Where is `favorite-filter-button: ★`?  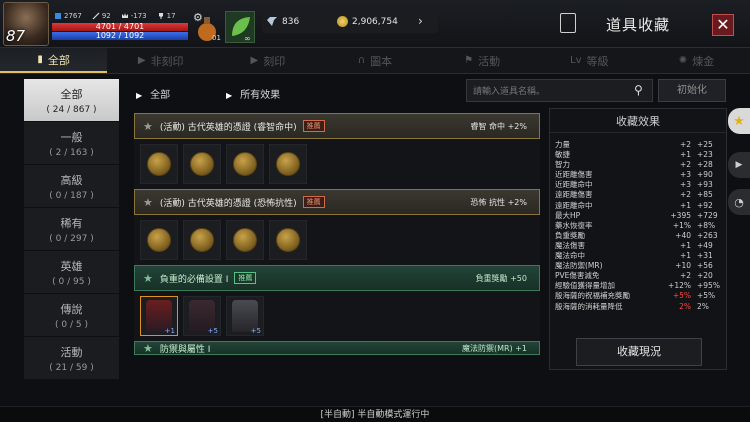 favorite-filter-button: ★ is located at coordinates (739, 121).